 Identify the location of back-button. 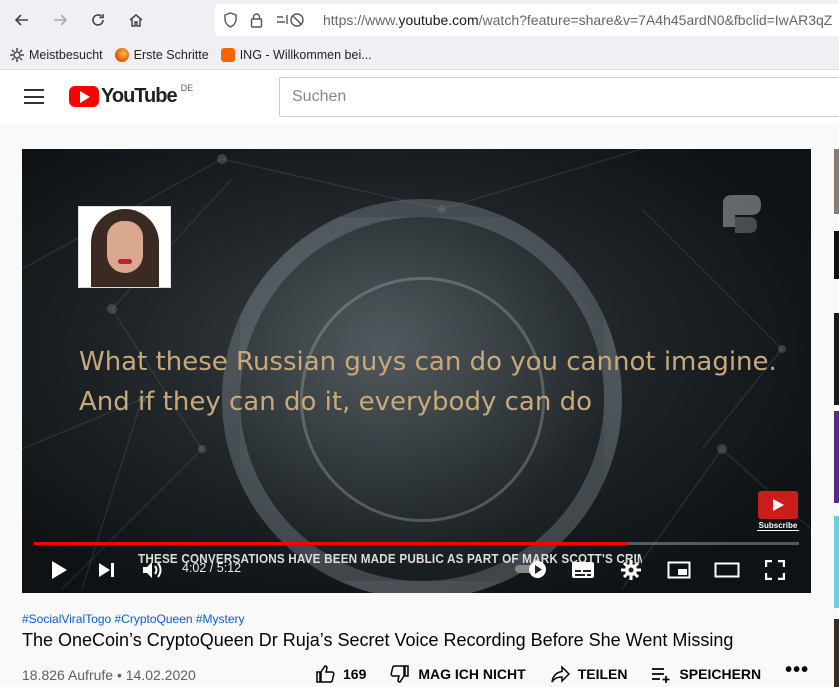
(22, 20).